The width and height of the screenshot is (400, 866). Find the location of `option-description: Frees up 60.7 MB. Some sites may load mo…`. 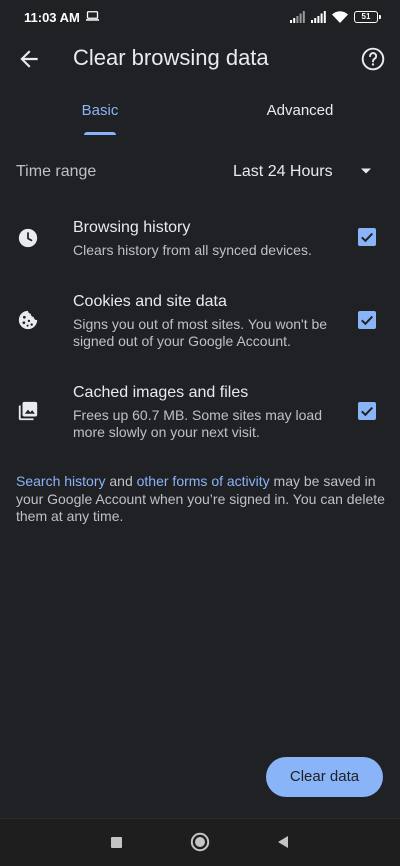

option-description: Frees up 60.7 MB. Some sites may load mo… is located at coordinates (197, 423).